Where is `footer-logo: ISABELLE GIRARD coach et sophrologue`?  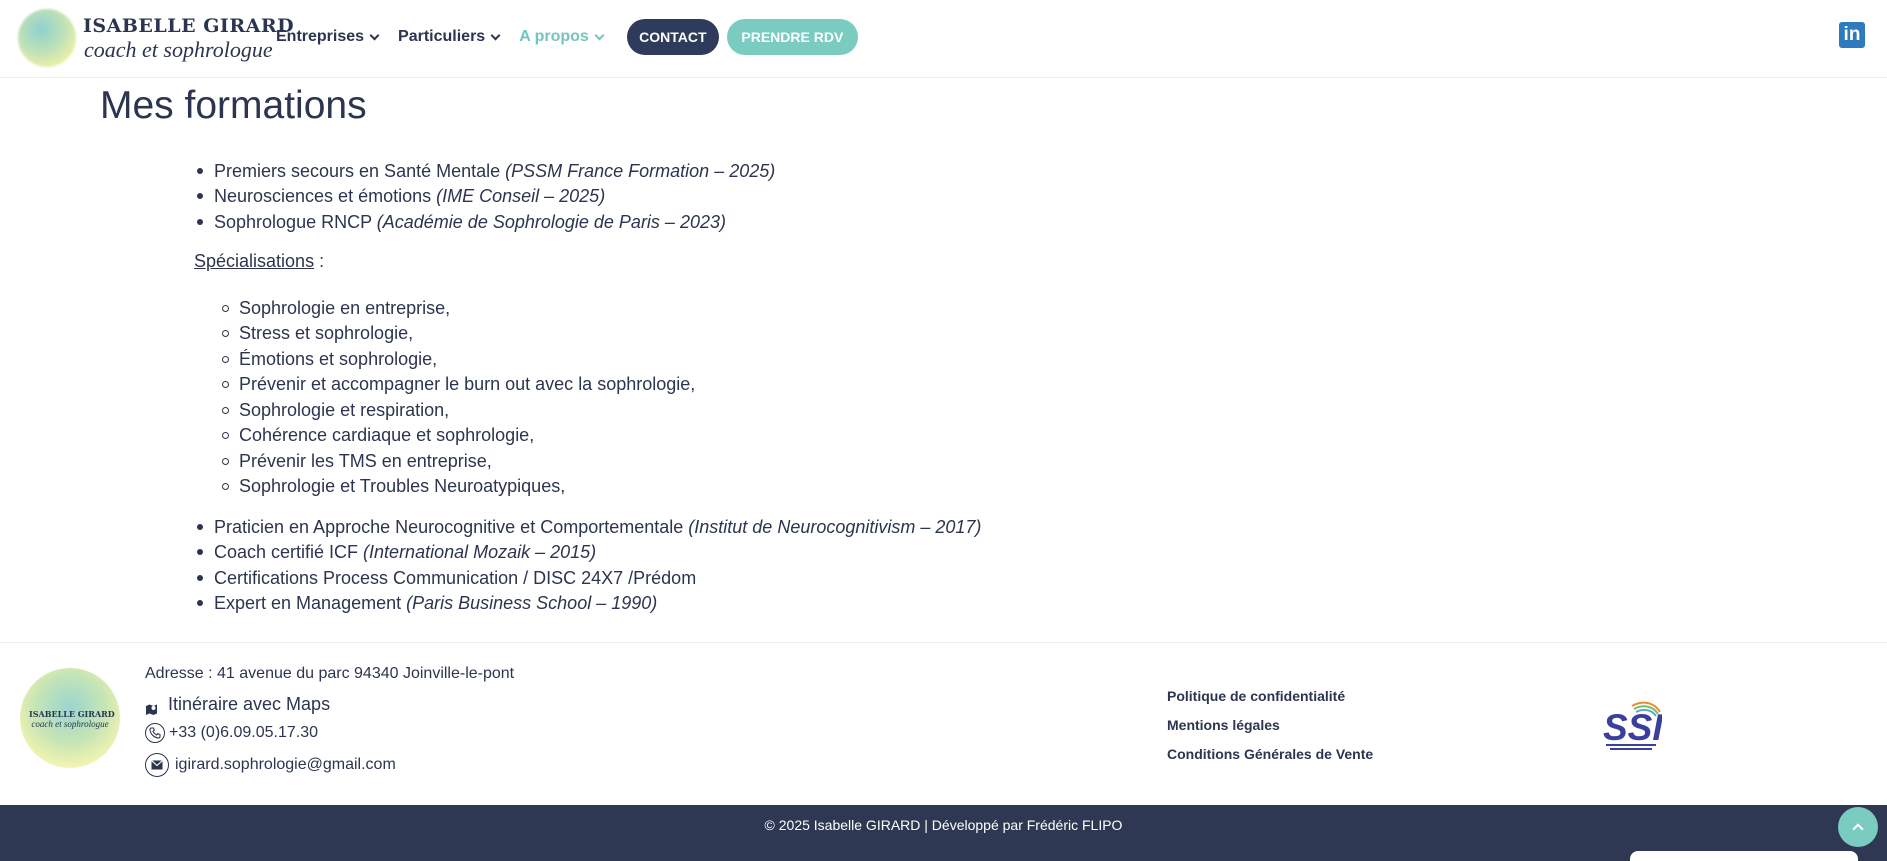 footer-logo: ISABELLE GIRARD coach et sophrologue is located at coordinates (70, 718).